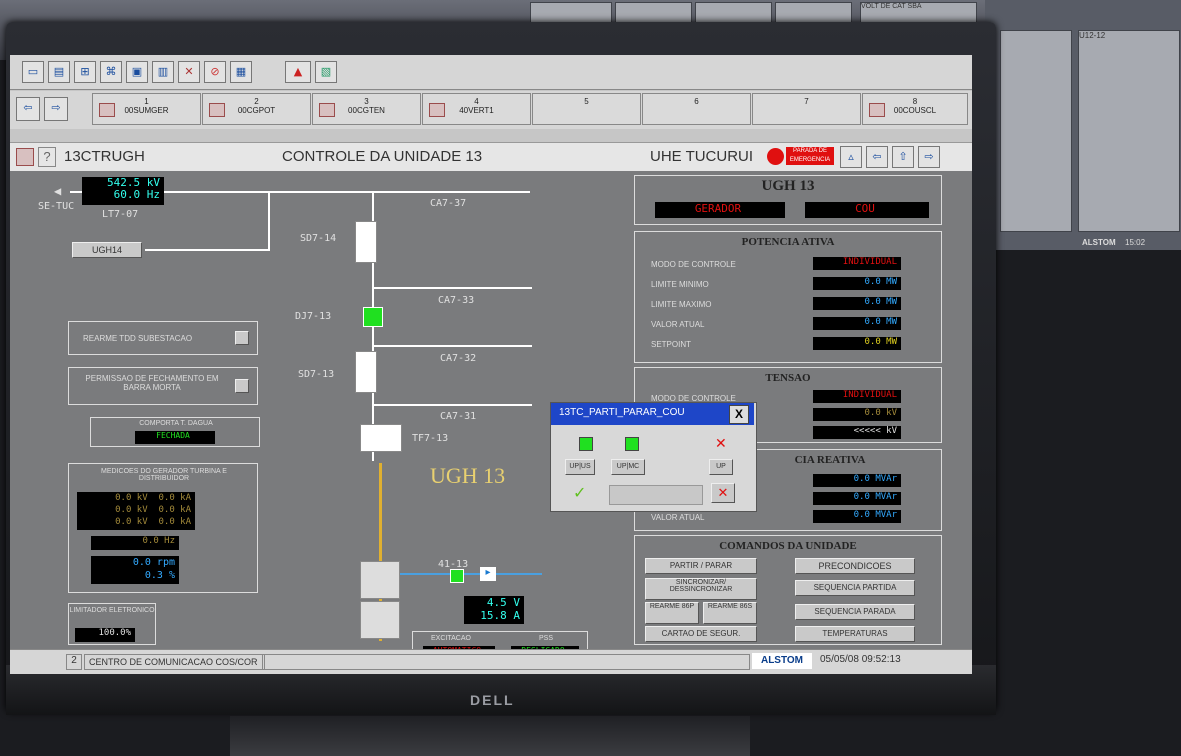 The image size is (1181, 756). Describe the element at coordinates (1036, 131) in the screenshot. I see `rack-panel` at that location.